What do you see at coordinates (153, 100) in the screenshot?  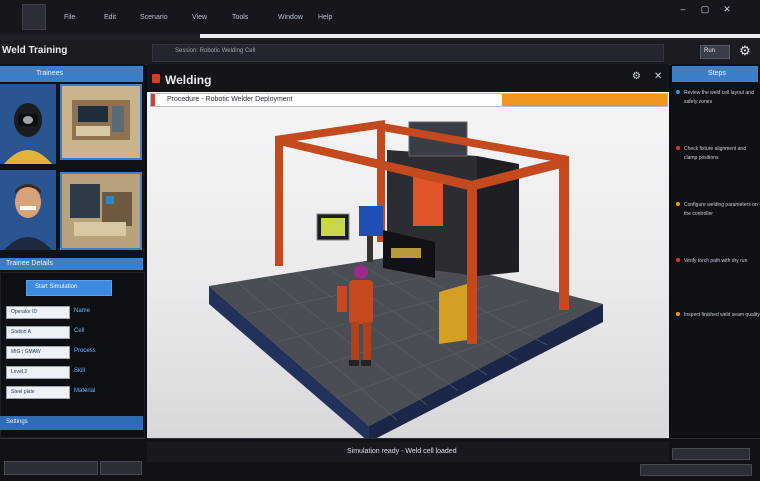 I see `progress-marker` at bounding box center [153, 100].